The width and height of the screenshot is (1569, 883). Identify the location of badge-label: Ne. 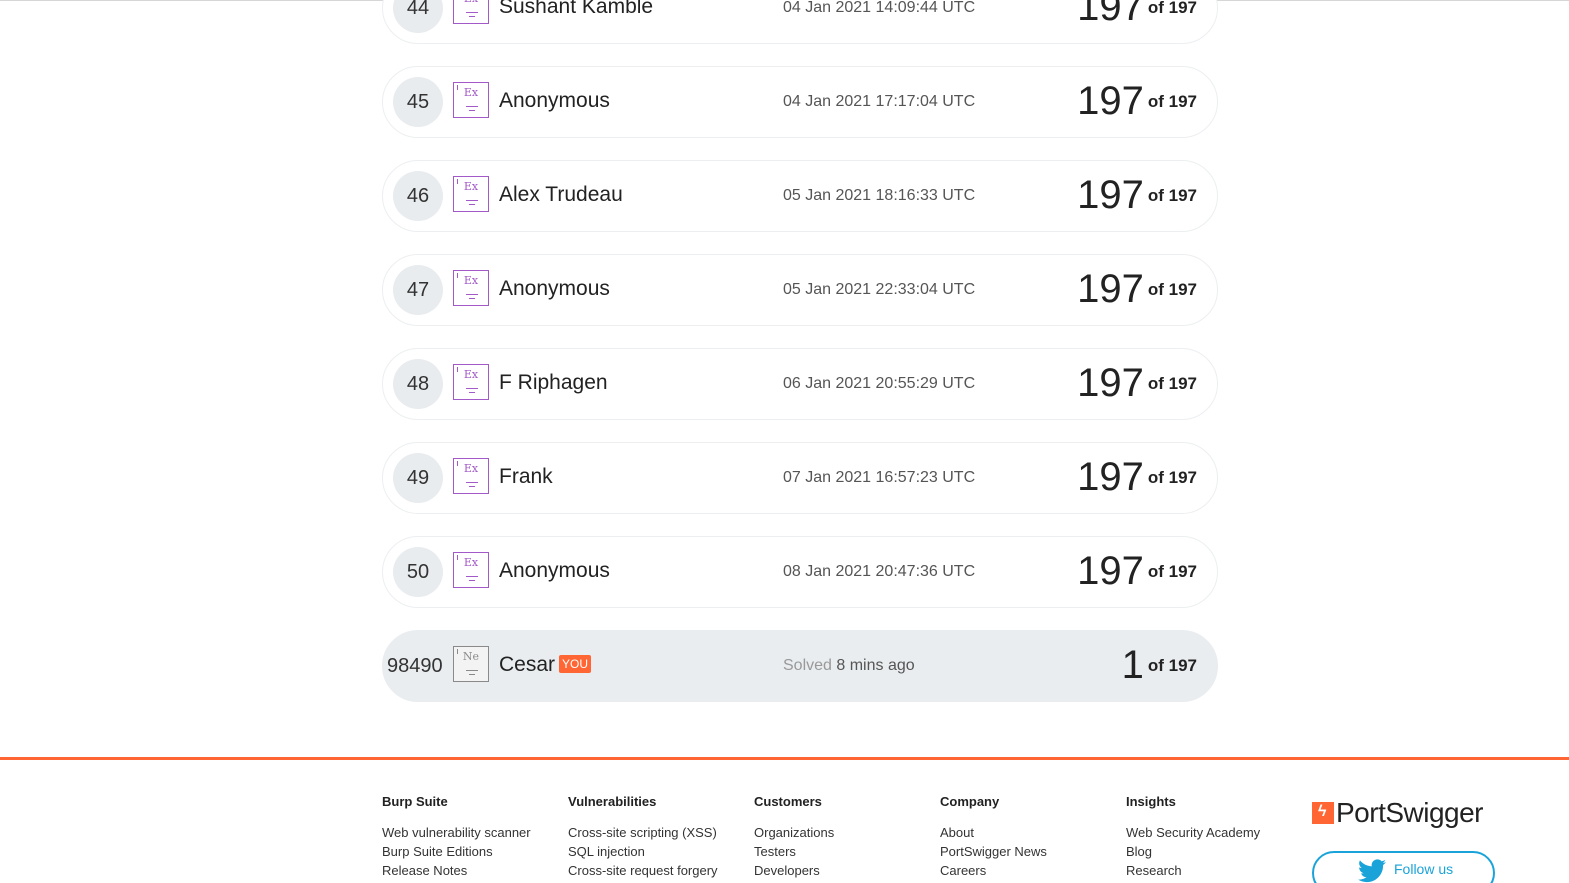
(471, 656).